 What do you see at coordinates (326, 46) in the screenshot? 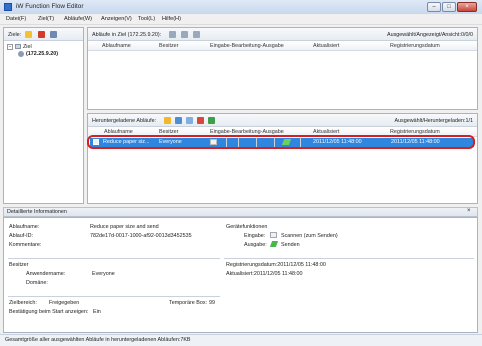
I see `col-updated: Aktualisiert` at bounding box center [326, 46].